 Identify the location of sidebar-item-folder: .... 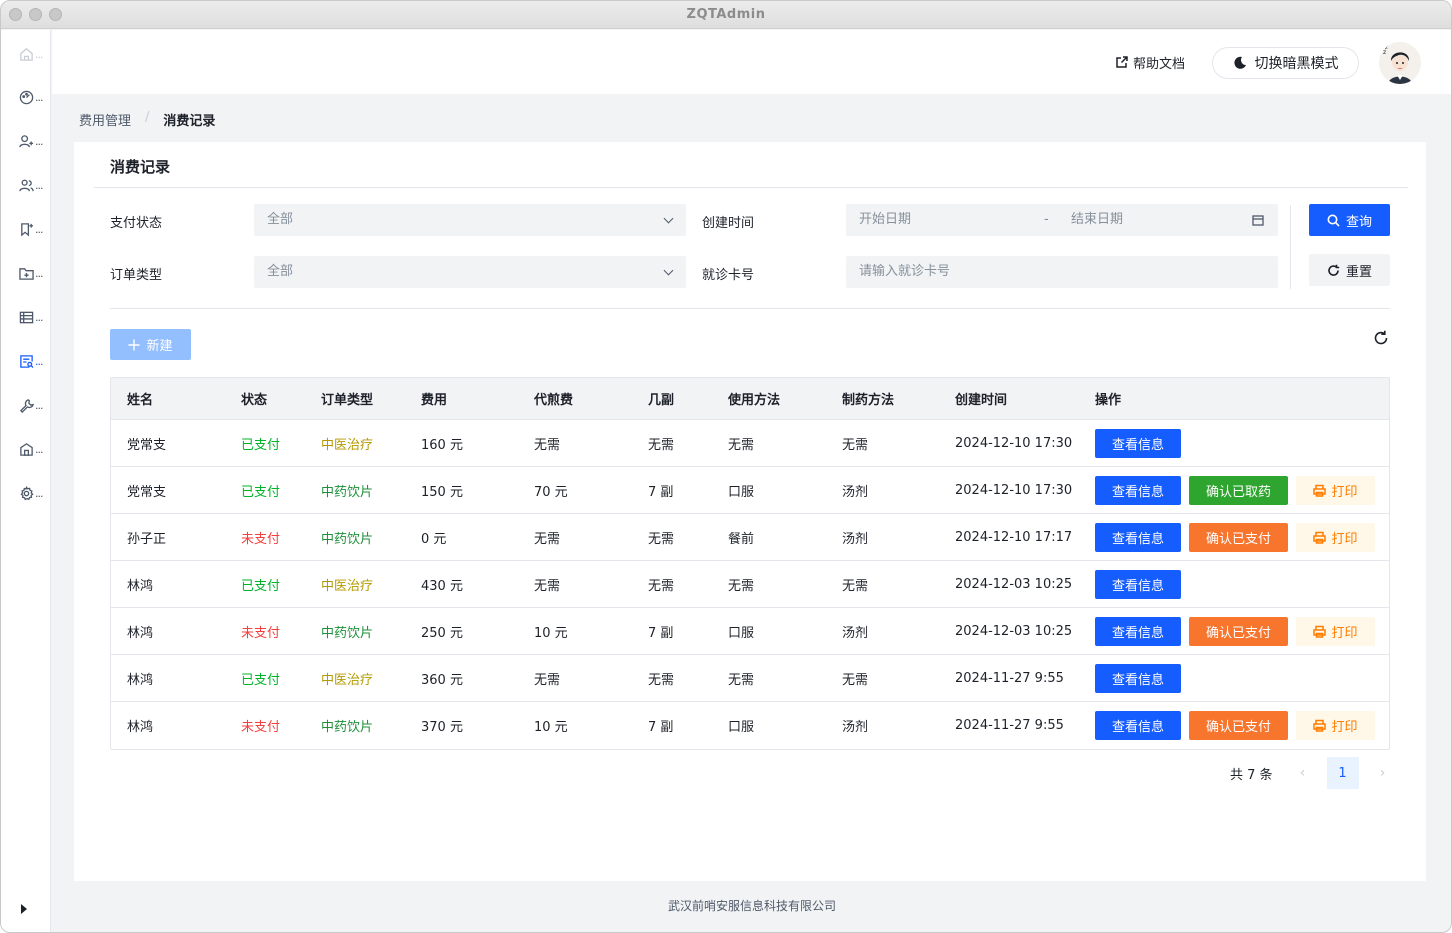
(33, 273).